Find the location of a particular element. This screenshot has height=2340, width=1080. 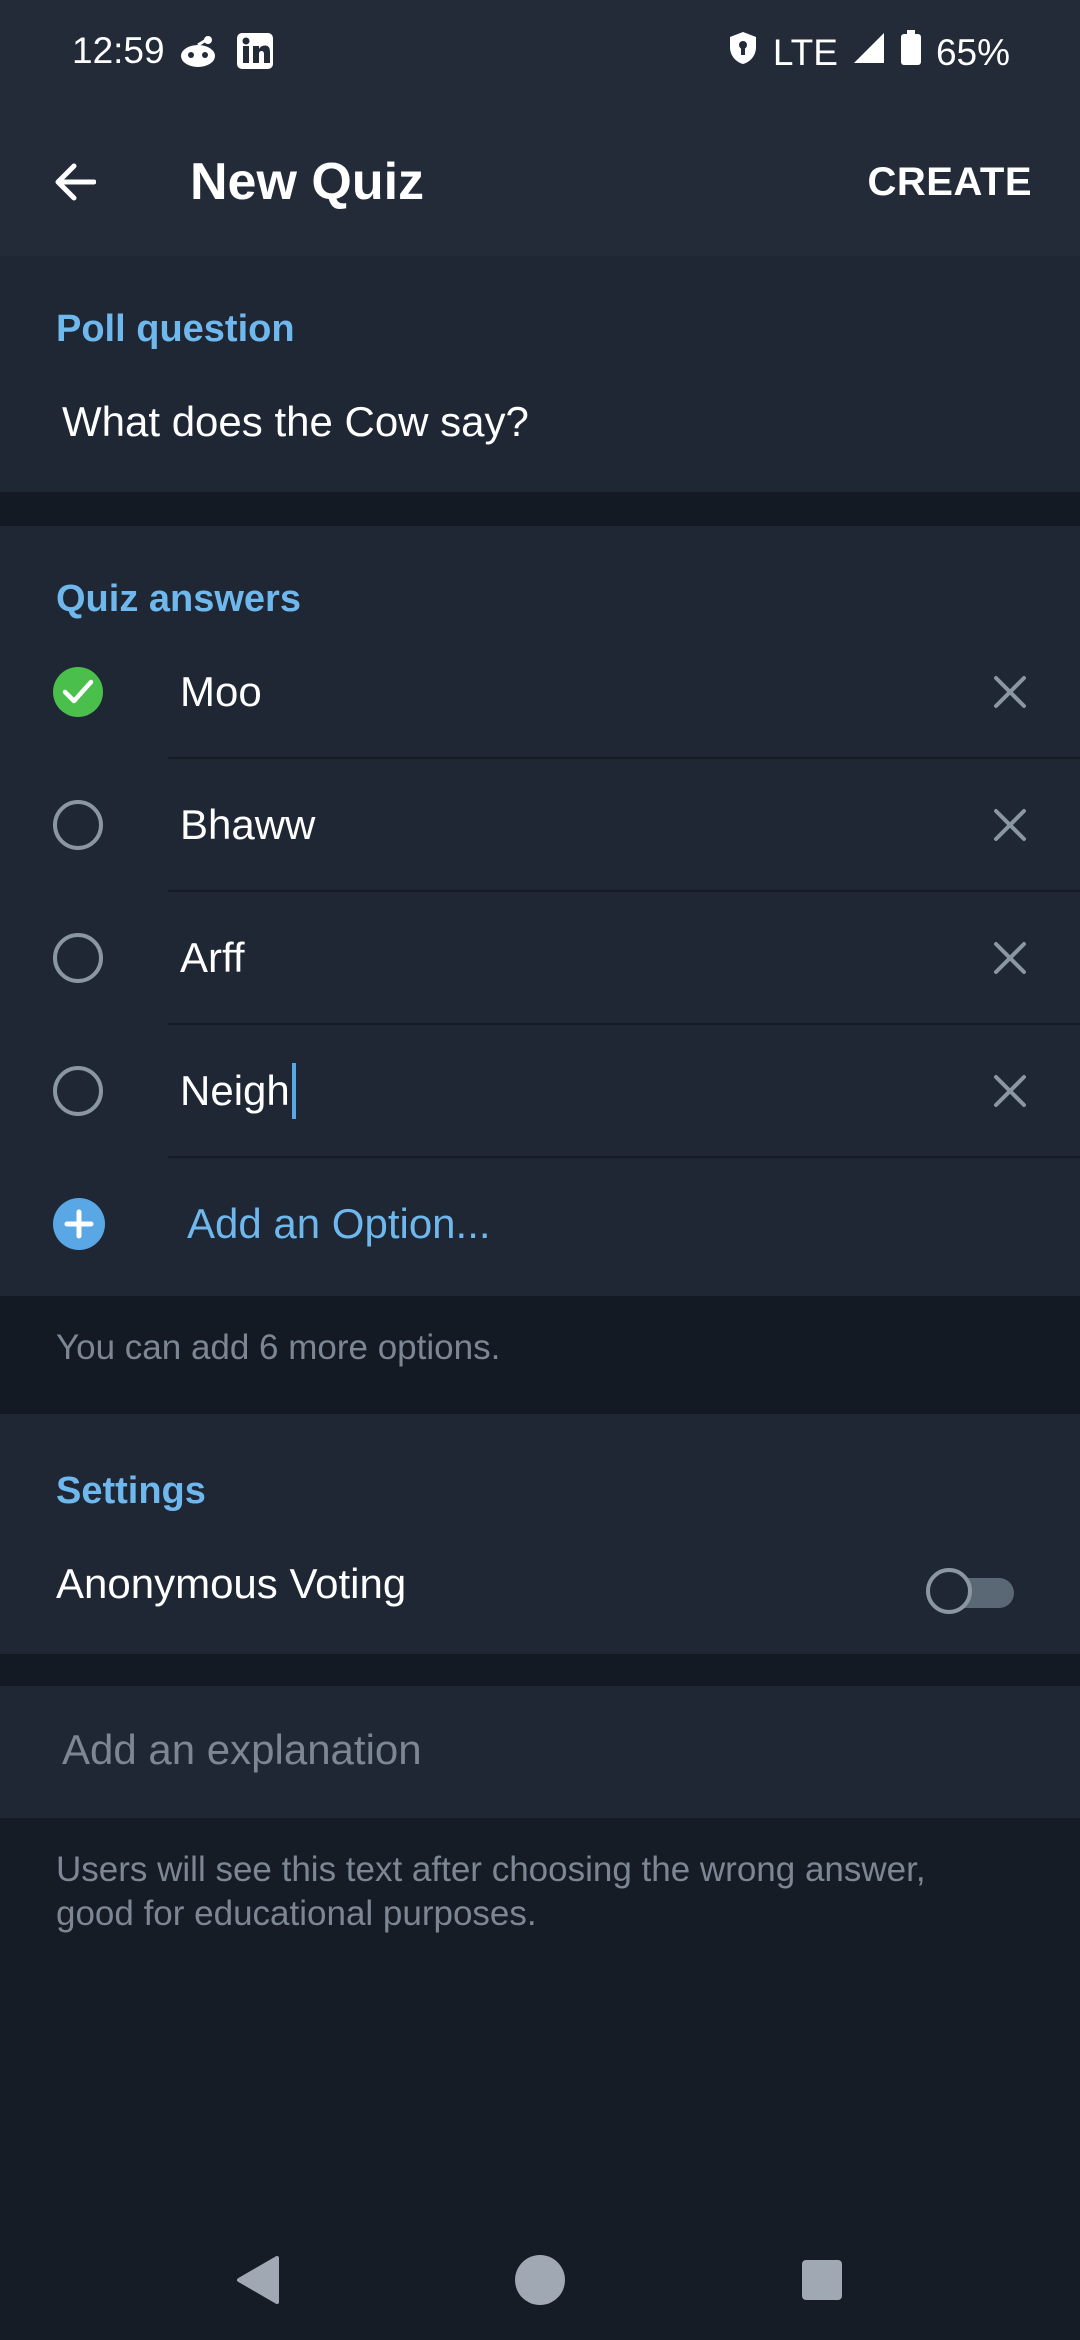

back-button is located at coordinates (74, 182).